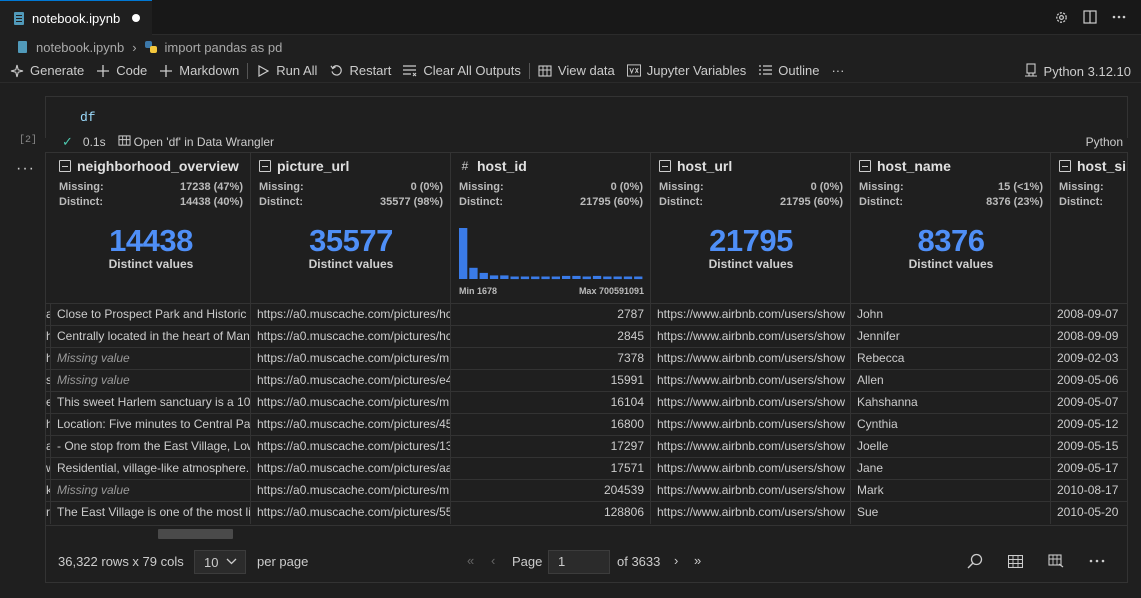 This screenshot has height=598, width=1141. I want to click on view-data-button: View data, so click(576, 71).